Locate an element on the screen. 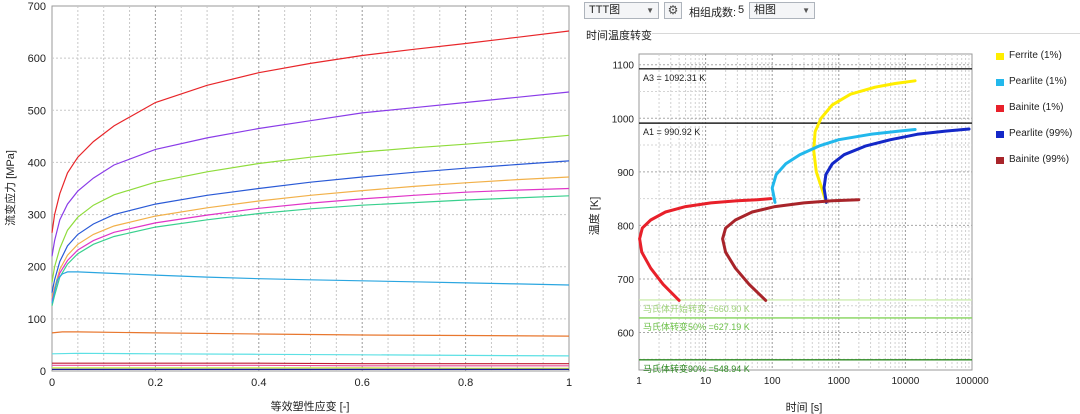 Image resolution: width=1080 pixels, height=414 pixels. toolbar: TTT图 ▼ ⚙ 相组成数: 5 相图 ▼ is located at coordinates (832, 11).